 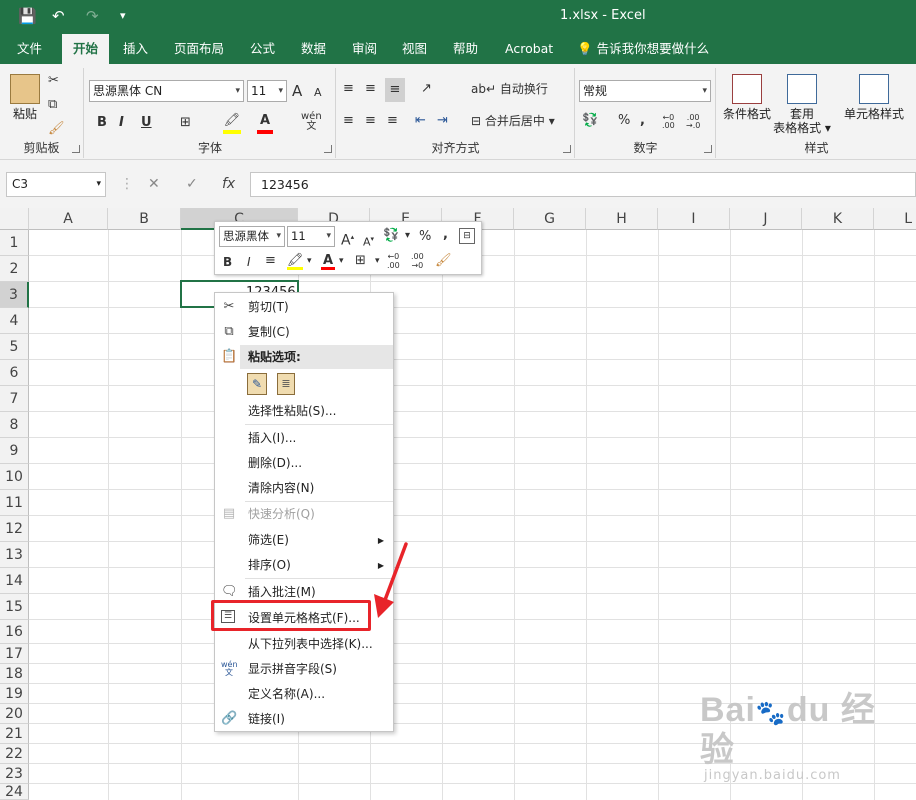 What do you see at coordinates (166, 91) in the screenshot?
I see `font-name-select: 思源黑体 CN ▾` at bounding box center [166, 91].